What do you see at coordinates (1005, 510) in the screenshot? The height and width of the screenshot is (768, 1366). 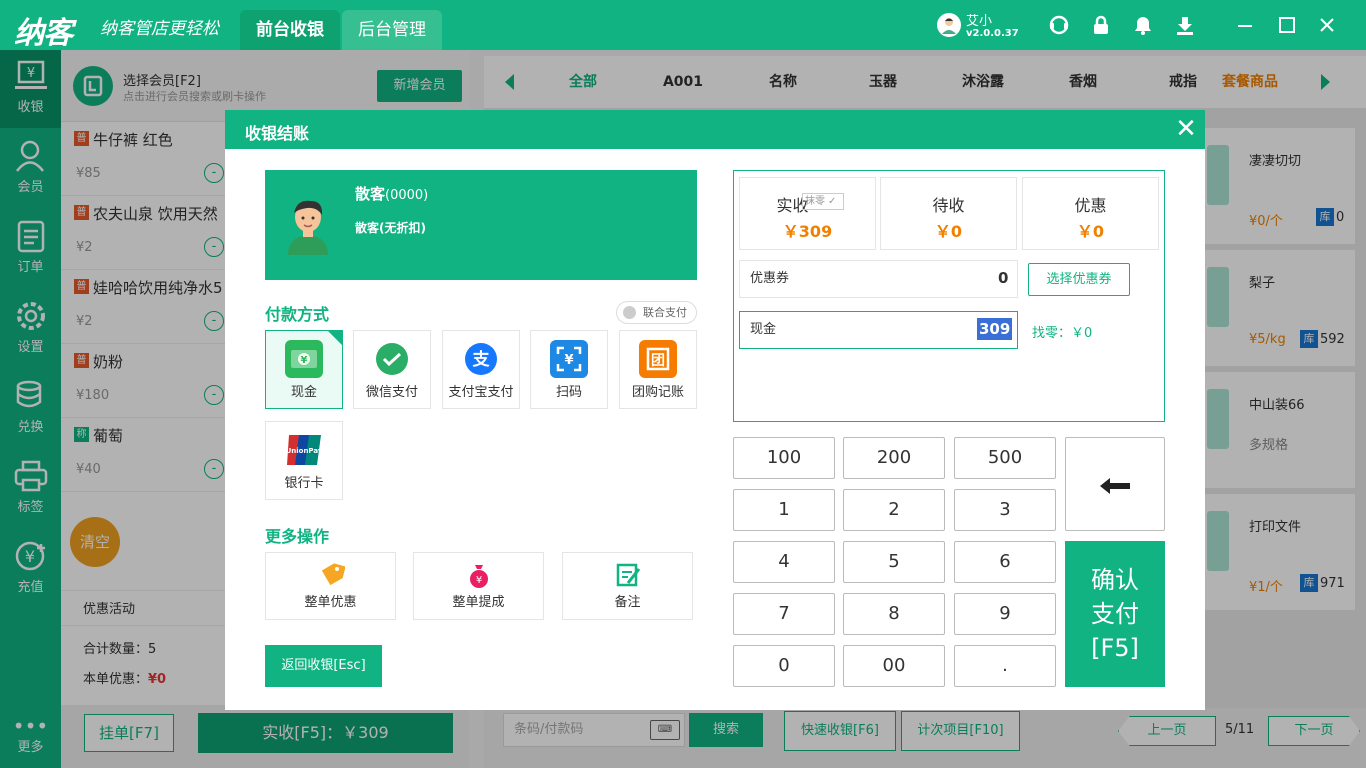 I see `key-3: 3` at bounding box center [1005, 510].